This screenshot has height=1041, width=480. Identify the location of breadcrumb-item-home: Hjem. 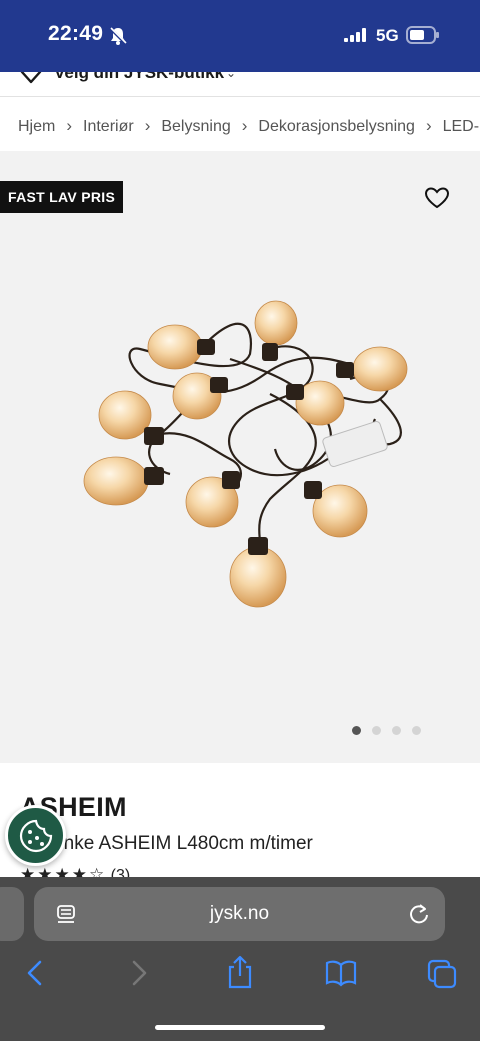
(36, 126).